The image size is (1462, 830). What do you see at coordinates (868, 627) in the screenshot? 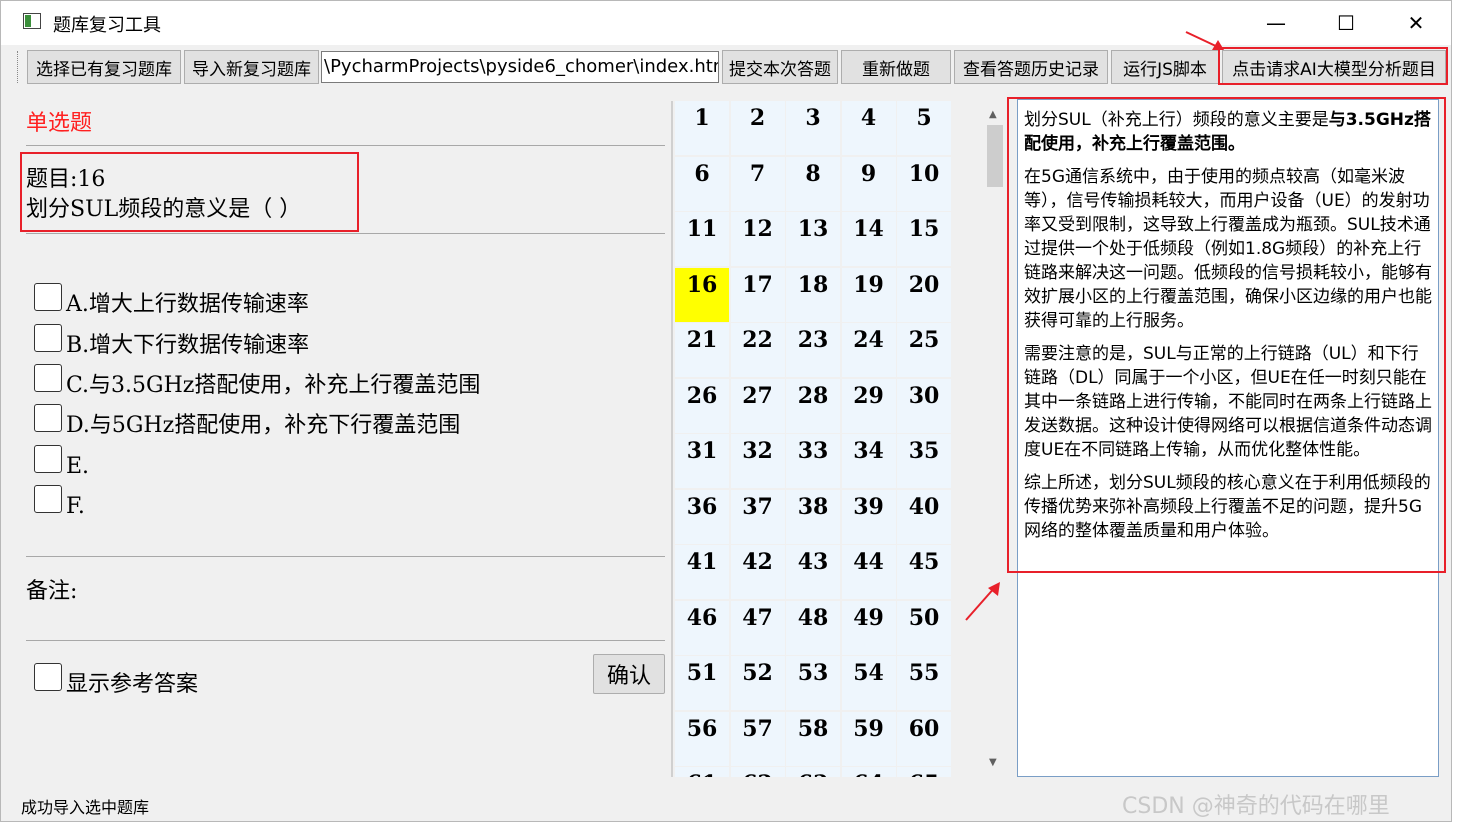
I see `question-cell-49: 49` at bounding box center [868, 627].